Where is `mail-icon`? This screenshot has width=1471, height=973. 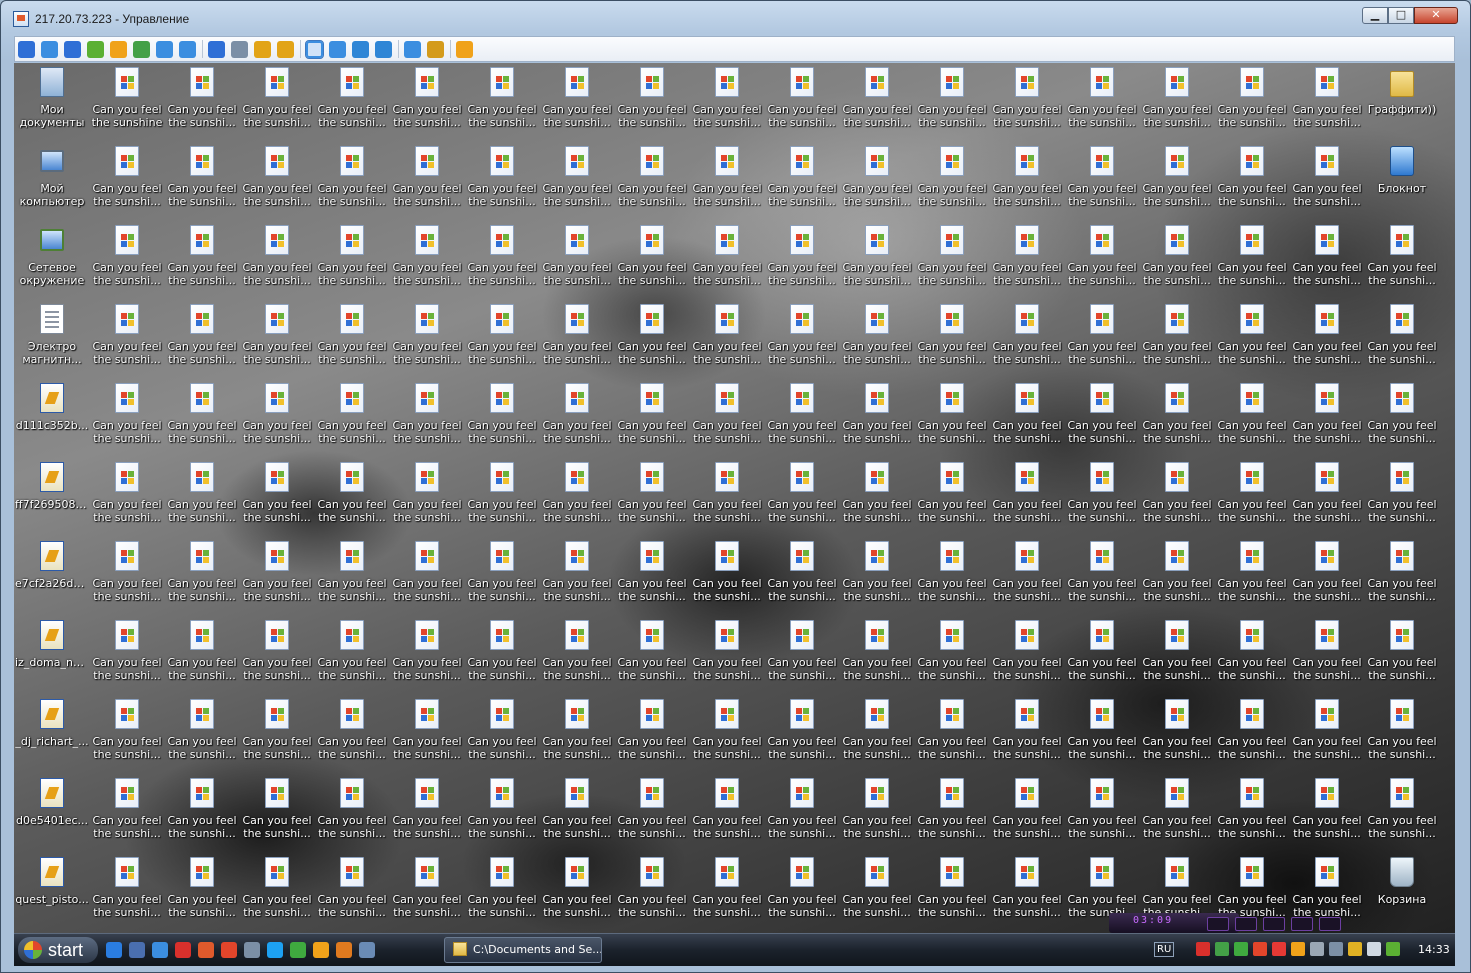 mail-icon is located at coordinates (206, 950).